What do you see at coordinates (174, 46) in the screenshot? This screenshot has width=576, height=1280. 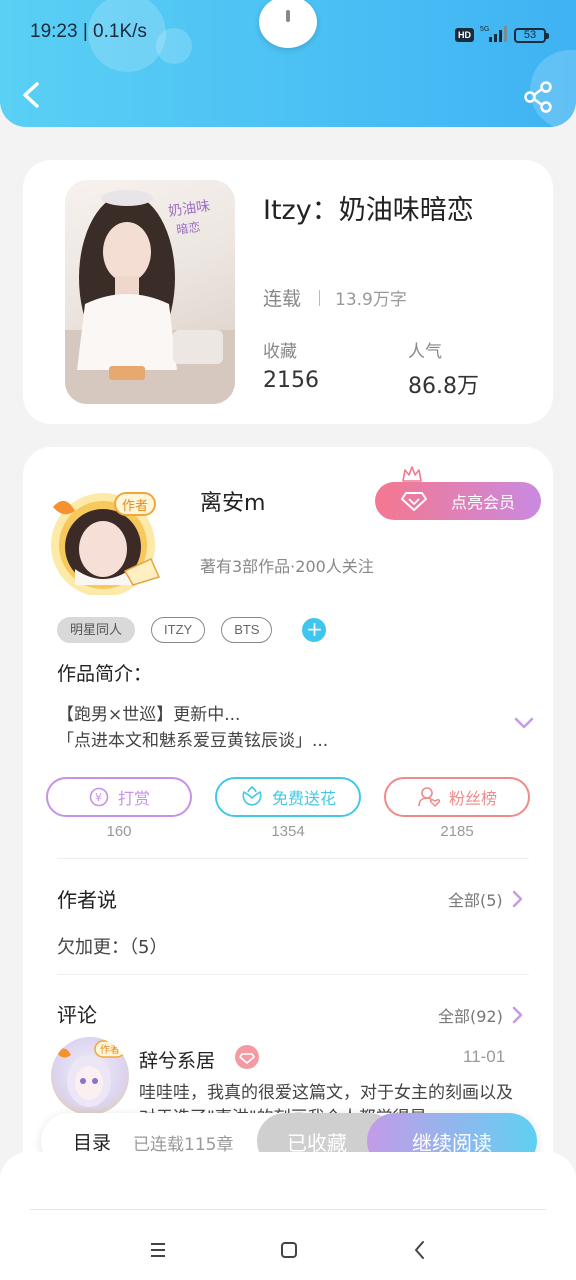 I see `header-bubble-decoration` at bounding box center [174, 46].